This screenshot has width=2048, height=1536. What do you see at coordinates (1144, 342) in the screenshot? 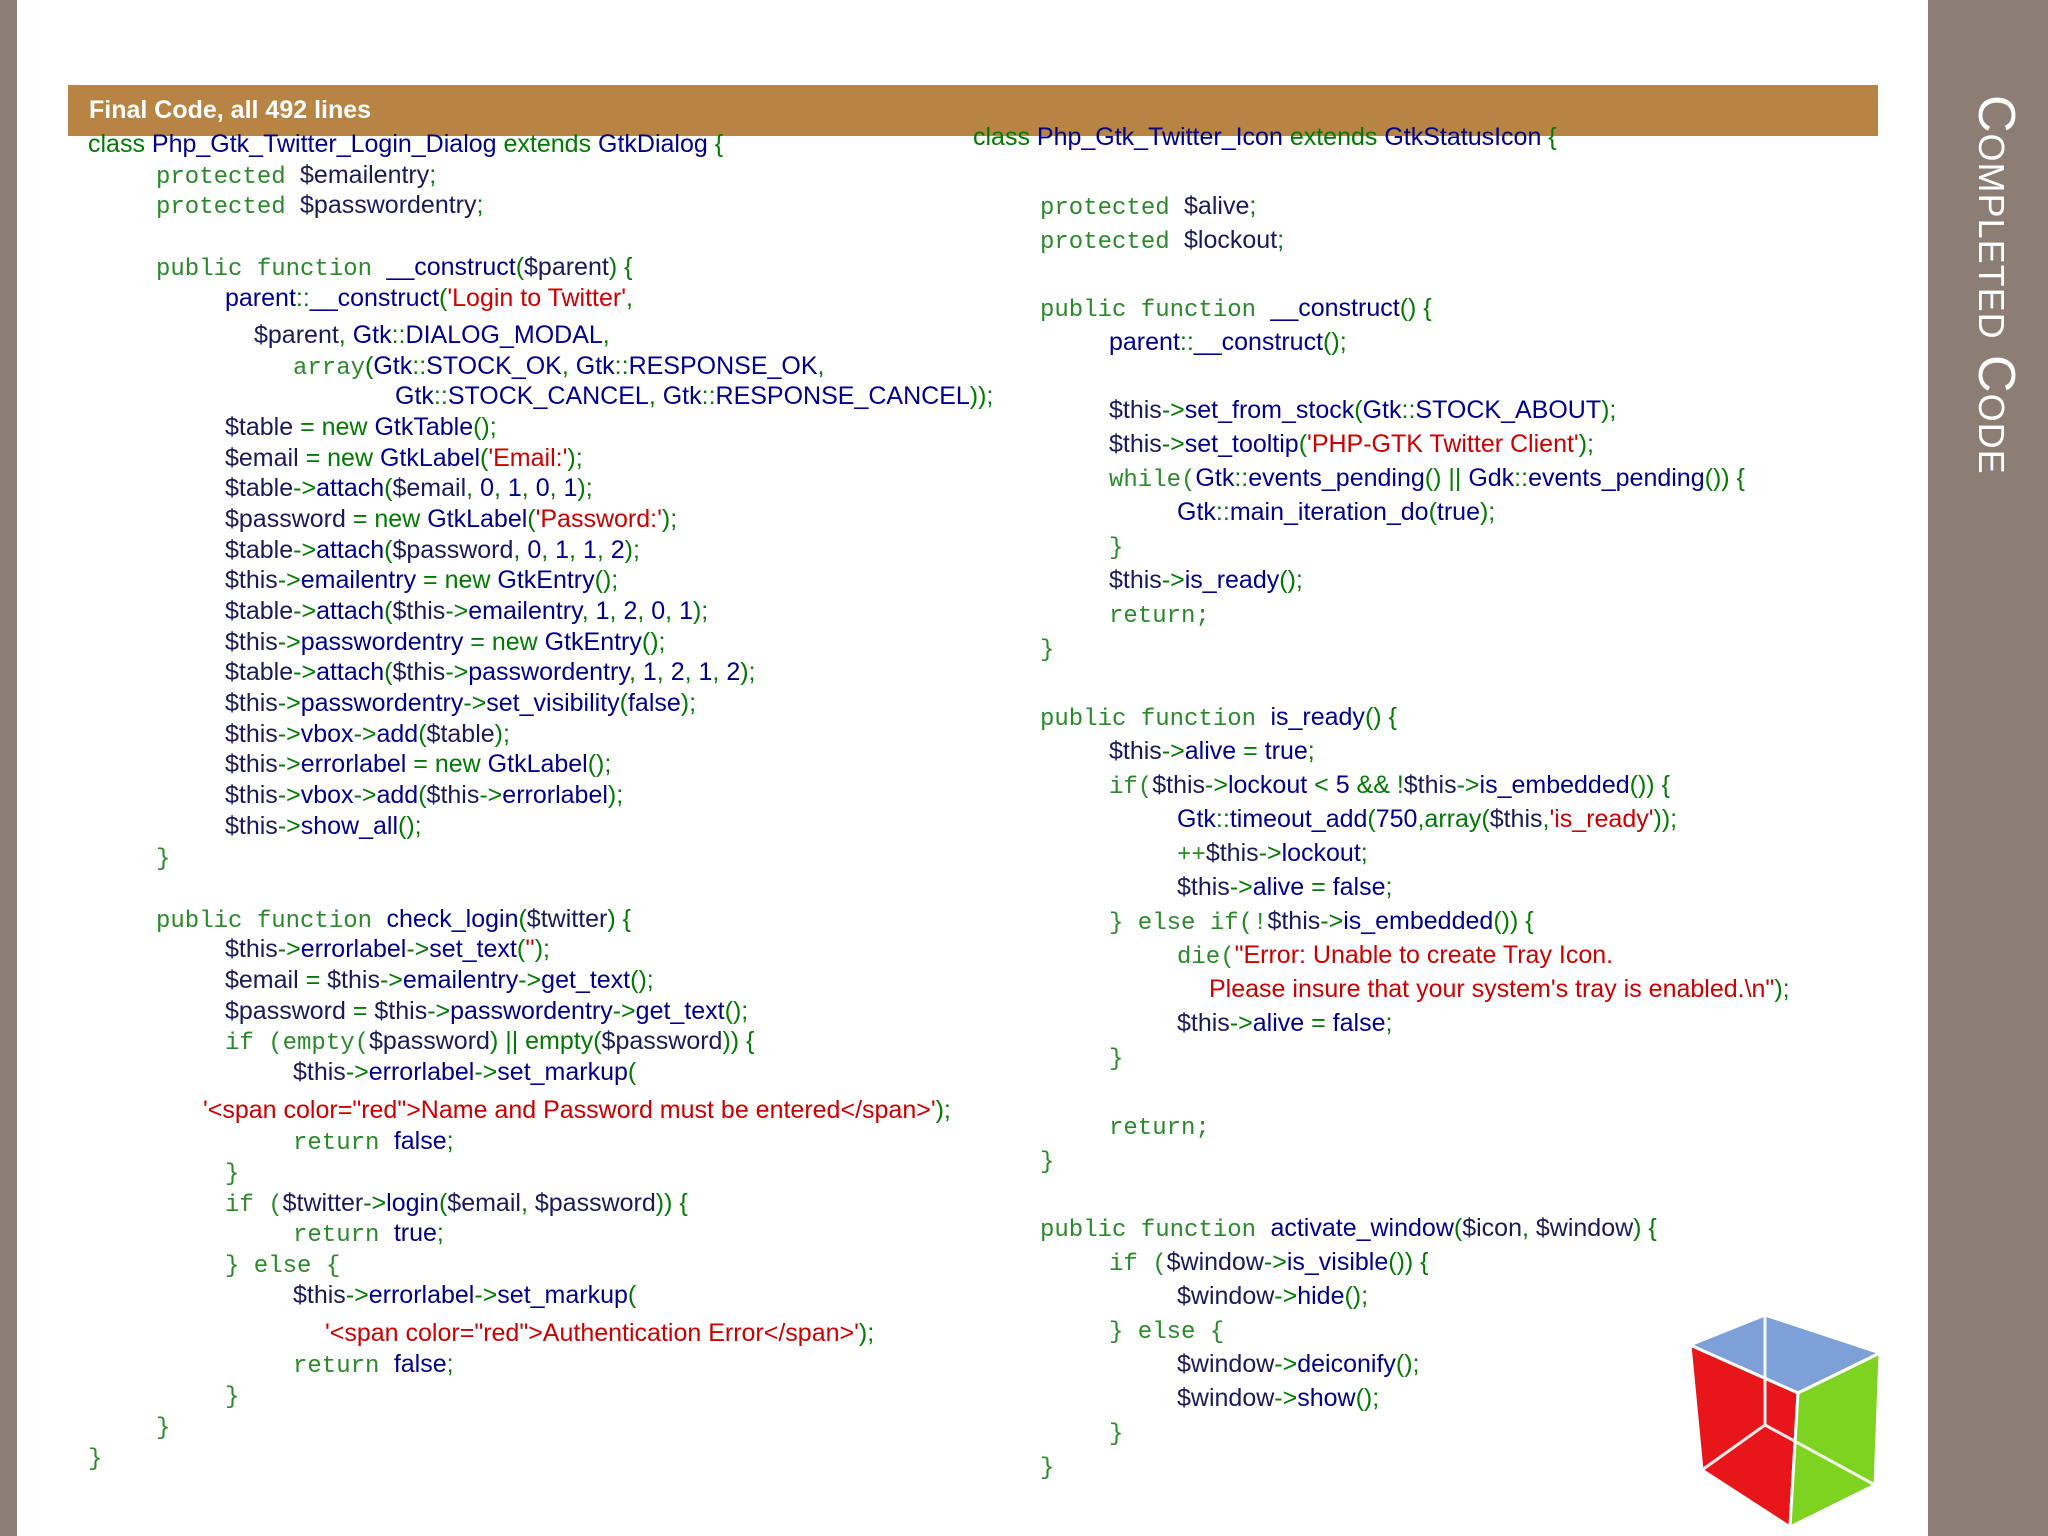
I see `code-token: parent` at bounding box center [1144, 342].